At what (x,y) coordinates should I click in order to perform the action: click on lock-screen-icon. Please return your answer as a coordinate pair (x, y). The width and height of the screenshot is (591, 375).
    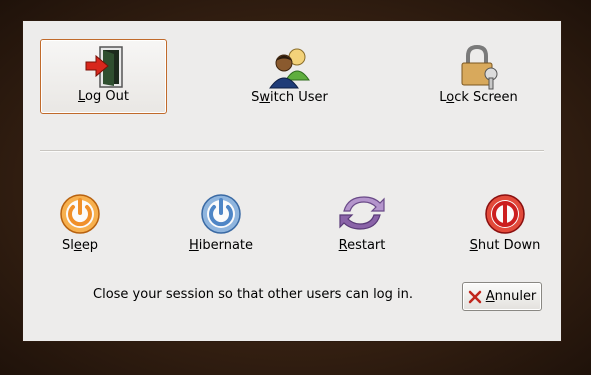
    Looking at the image, I should click on (479, 67).